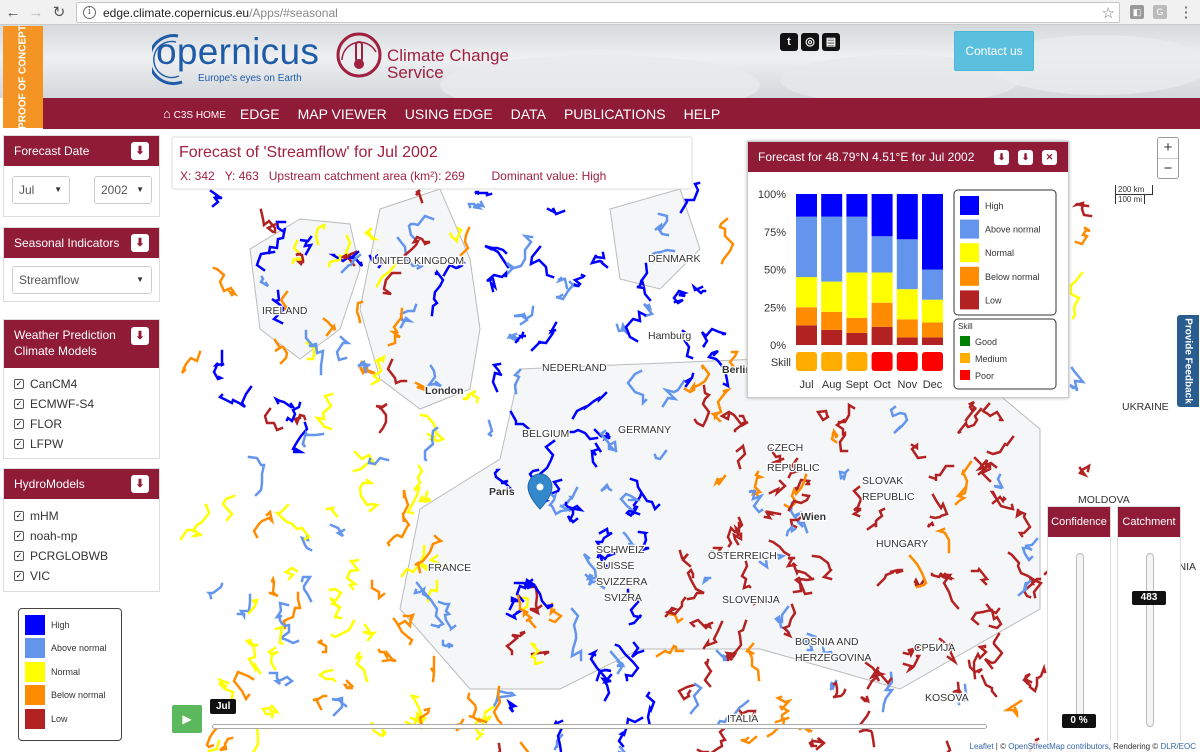 This screenshot has width=1200, height=752. Describe the element at coordinates (742, 556) in the screenshot. I see `map-label: ÖSTERREICH` at that location.